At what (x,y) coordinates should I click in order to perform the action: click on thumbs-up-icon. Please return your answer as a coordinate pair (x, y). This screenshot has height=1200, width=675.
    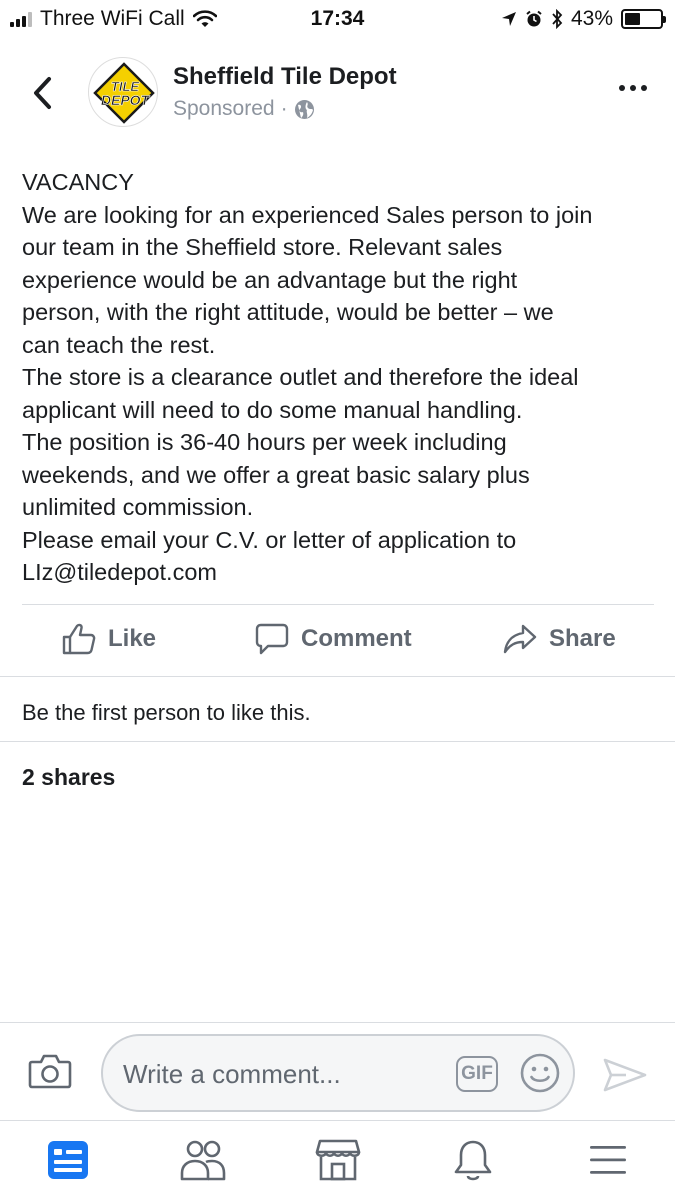
    Looking at the image, I should click on (79, 639).